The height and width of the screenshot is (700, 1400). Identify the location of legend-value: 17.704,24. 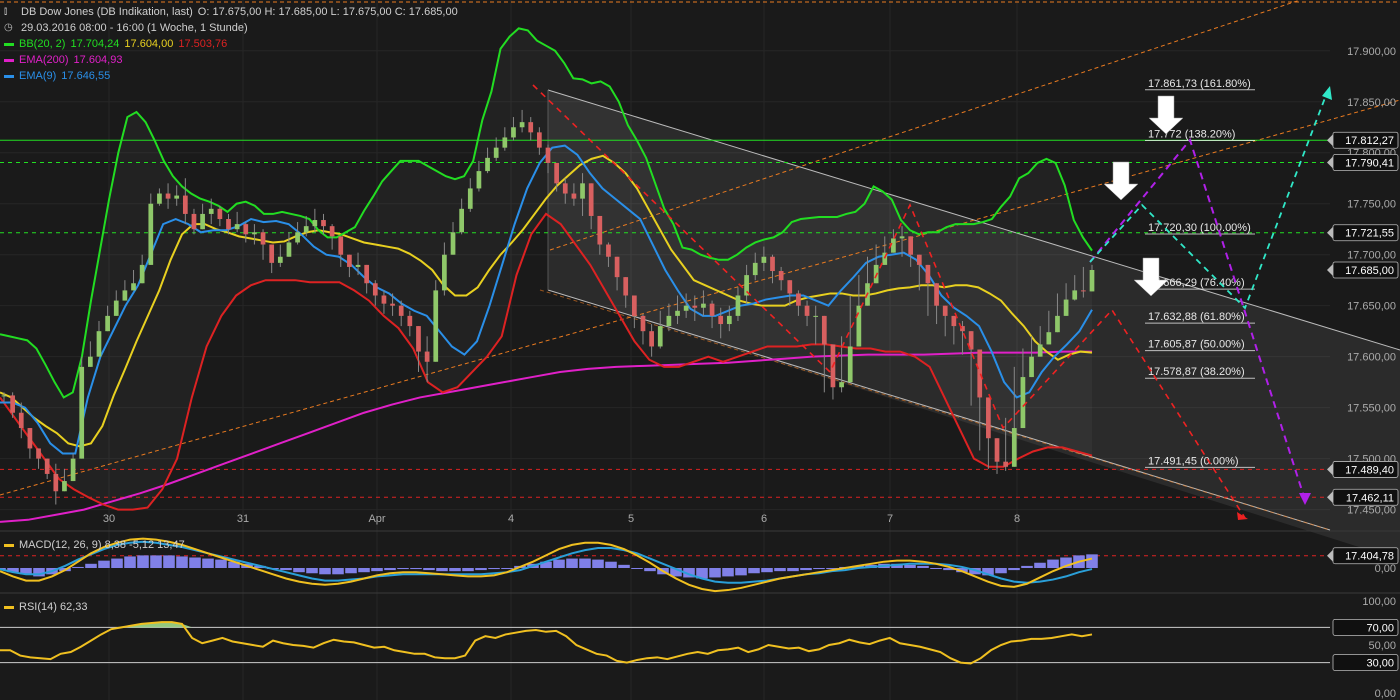
(95, 44).